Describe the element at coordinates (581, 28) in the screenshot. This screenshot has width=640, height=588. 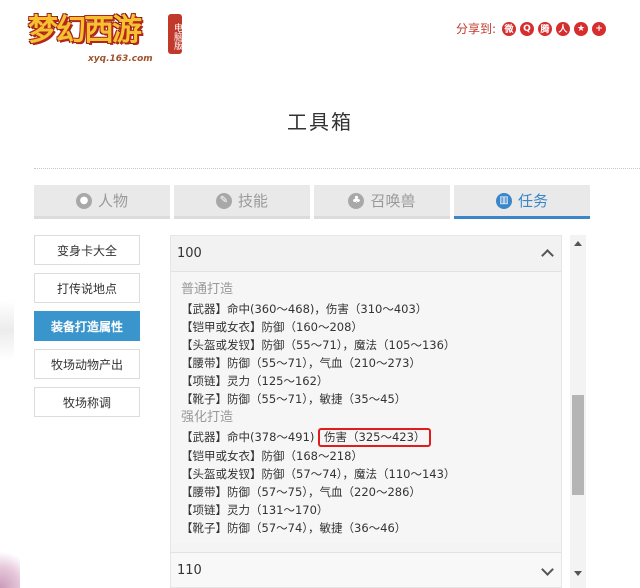
I see `favorite-icon: ★` at that location.